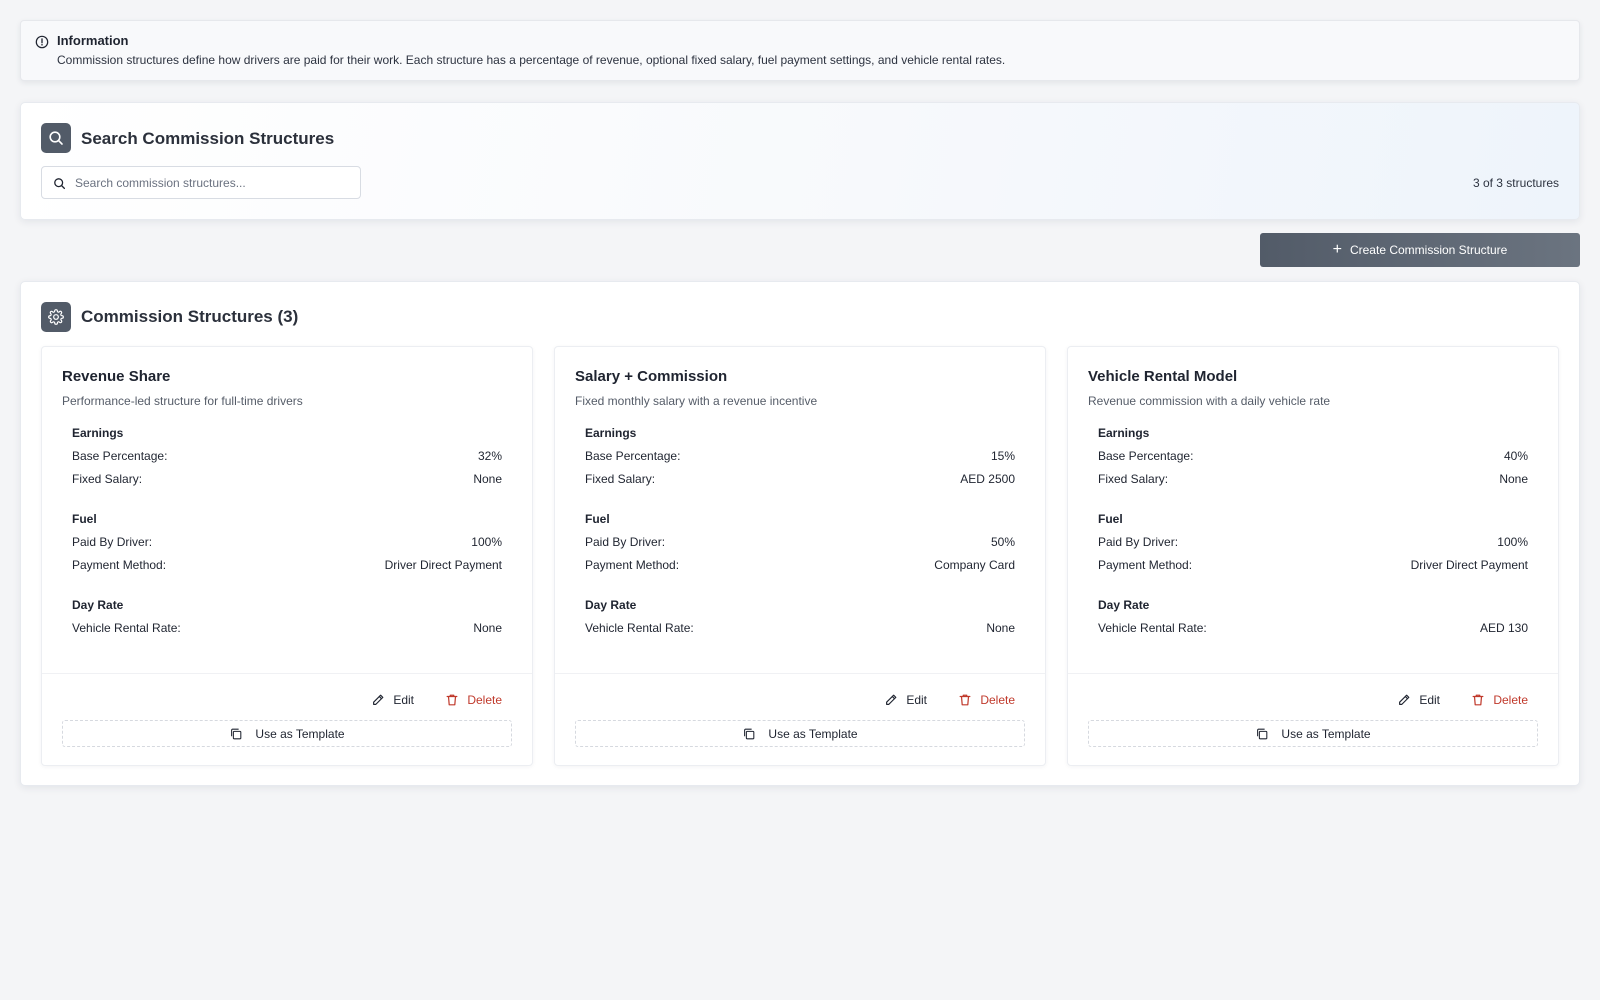 The image size is (1600, 1000). Describe the element at coordinates (1420, 250) in the screenshot. I see `create-commission-structure-button: + Create Commission Structure` at that location.